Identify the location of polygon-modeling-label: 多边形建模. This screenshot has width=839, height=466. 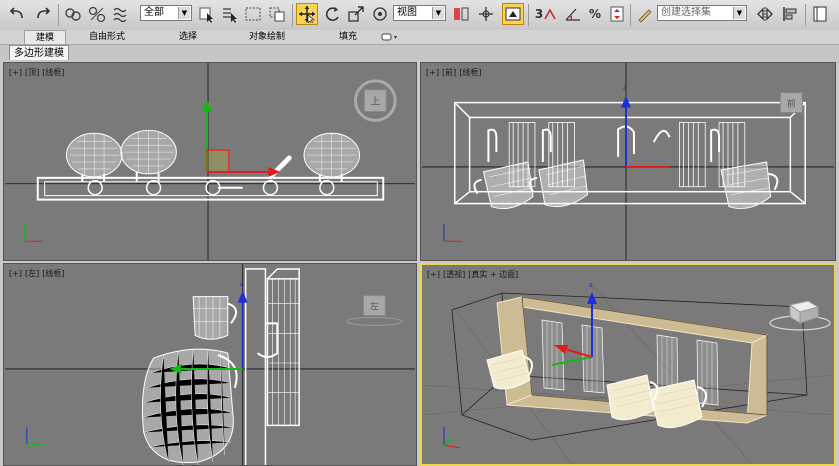
(39, 53).